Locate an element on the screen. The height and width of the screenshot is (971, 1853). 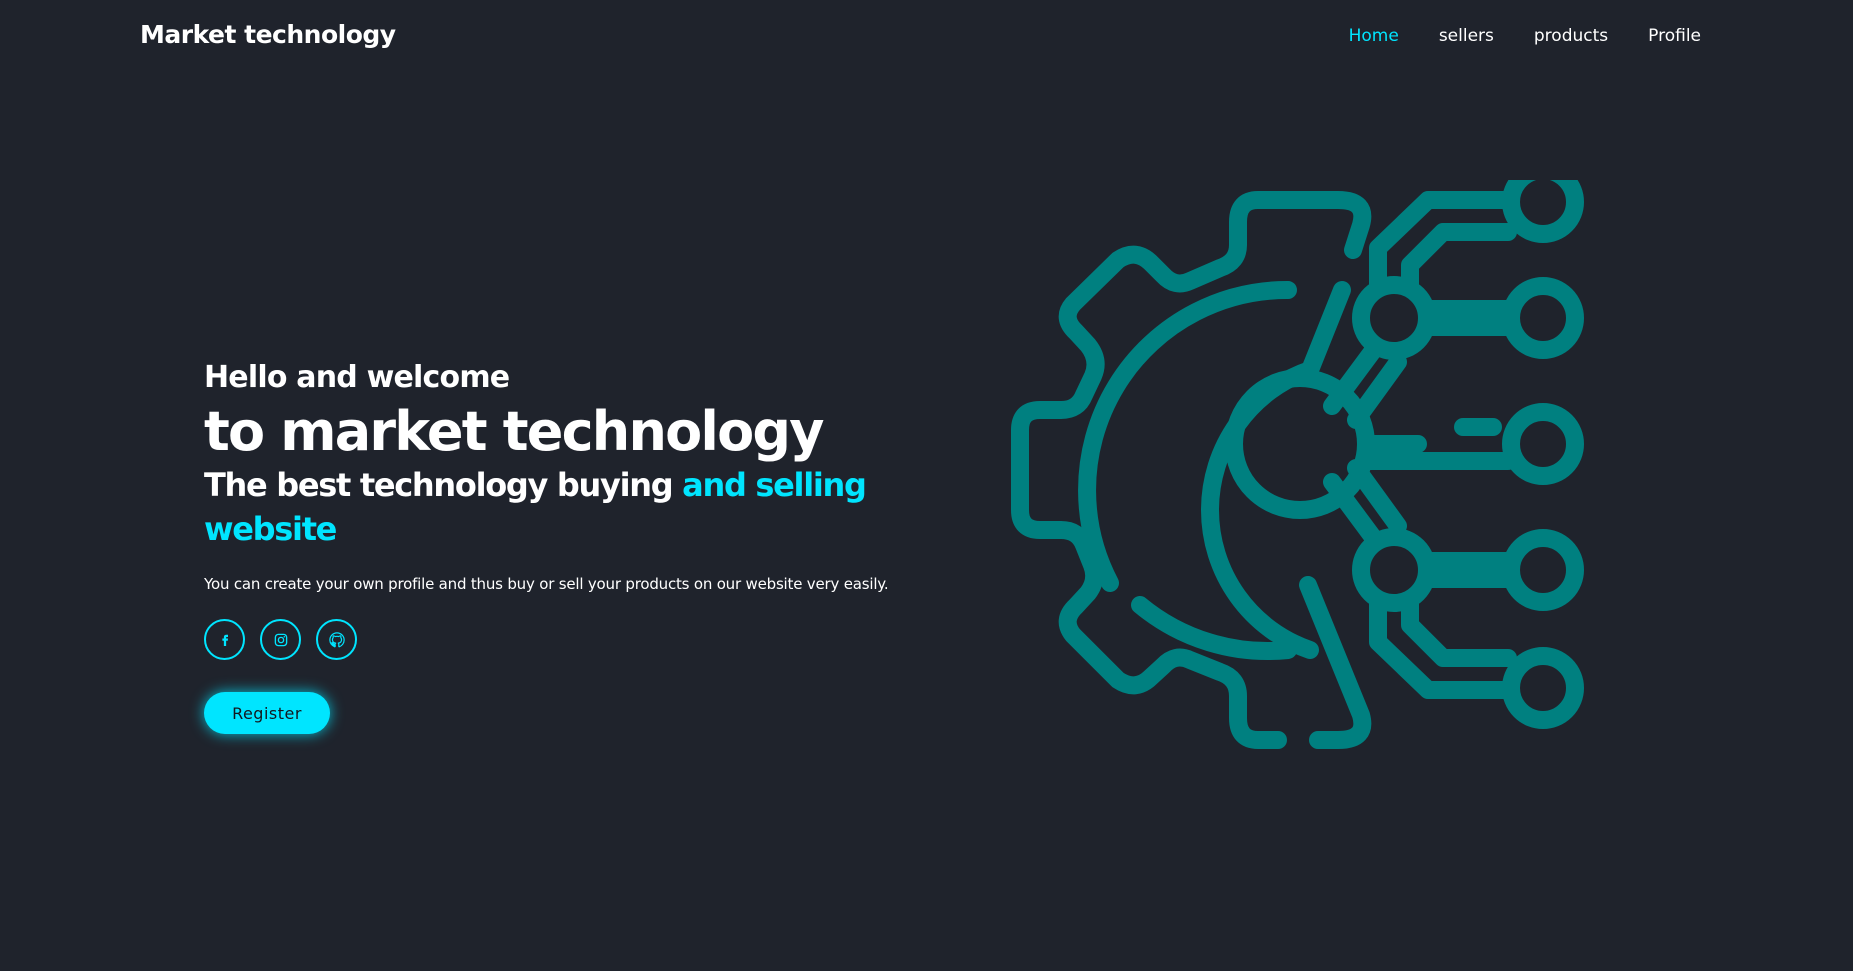
nav-links: Home sellers products Profile is located at coordinates (1525, 36).